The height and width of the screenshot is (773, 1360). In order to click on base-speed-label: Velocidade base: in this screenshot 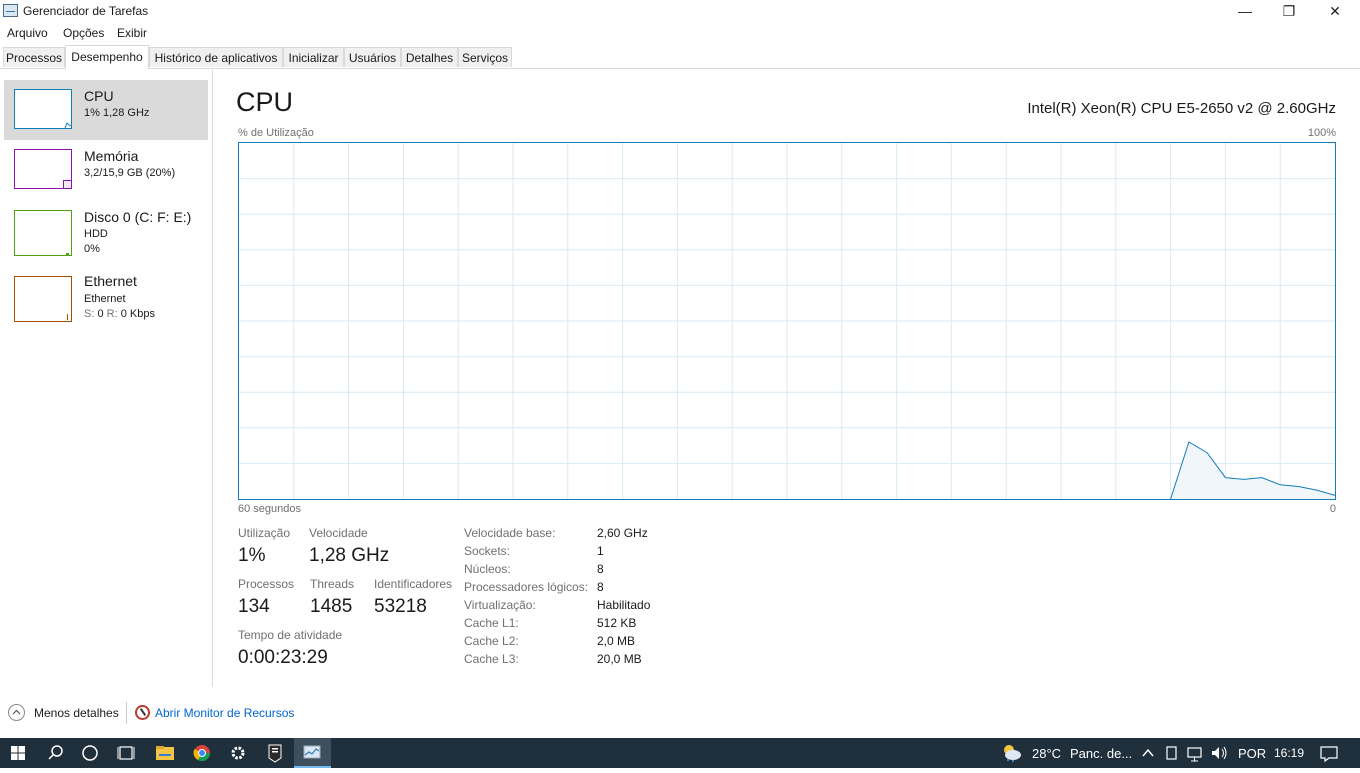, I will do `click(510, 533)`.